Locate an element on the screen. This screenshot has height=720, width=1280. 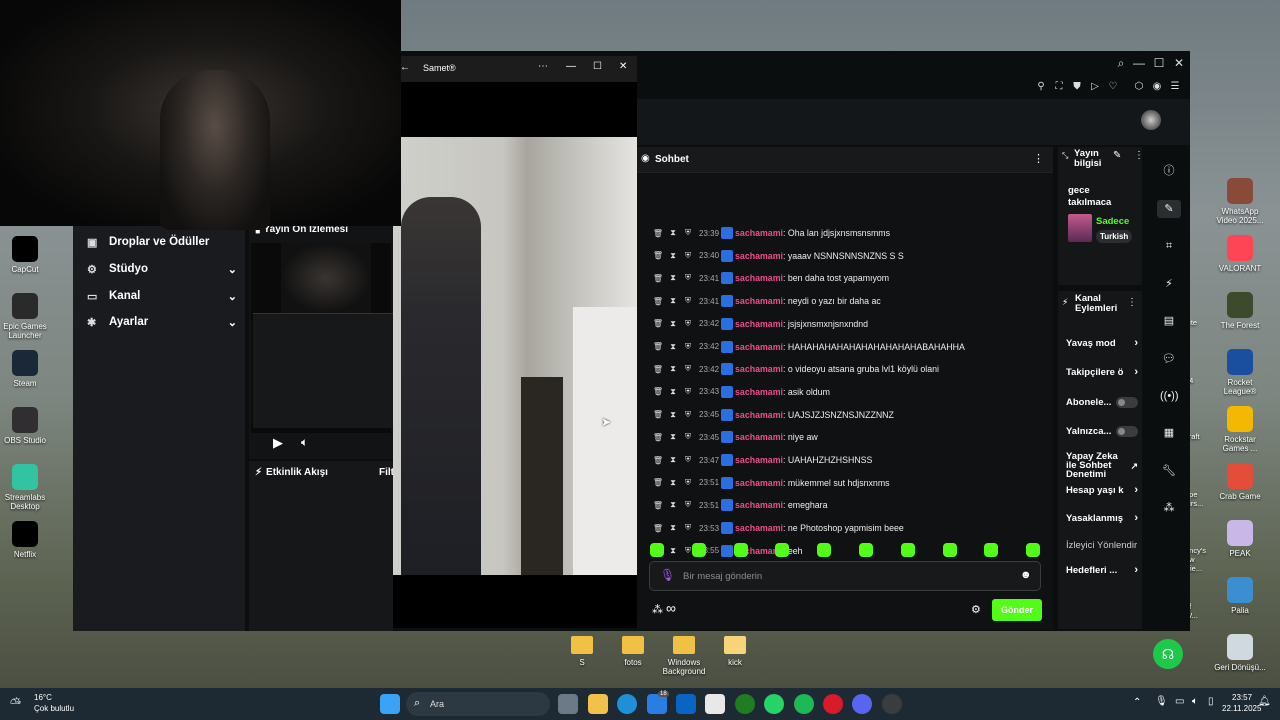
taskbar-search: ⌕ Ara is located at coordinates (478, 704).